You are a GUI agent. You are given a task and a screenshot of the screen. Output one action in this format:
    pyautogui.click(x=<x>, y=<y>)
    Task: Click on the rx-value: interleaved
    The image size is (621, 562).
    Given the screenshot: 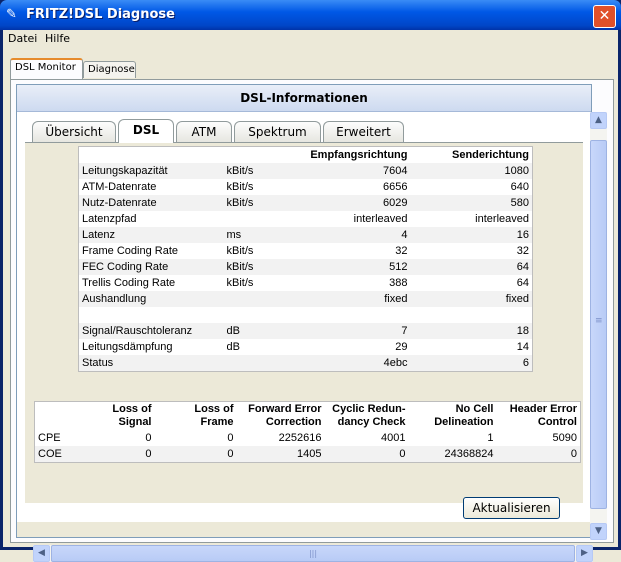 What is the action you would take?
    pyautogui.click(x=380, y=219)
    